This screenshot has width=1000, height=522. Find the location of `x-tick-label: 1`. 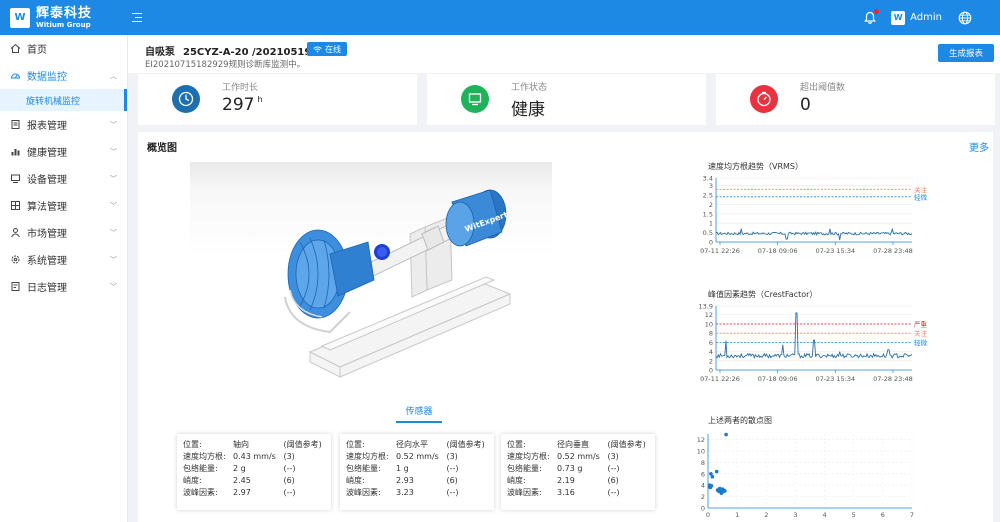

x-tick-label: 1 is located at coordinates (737, 515).